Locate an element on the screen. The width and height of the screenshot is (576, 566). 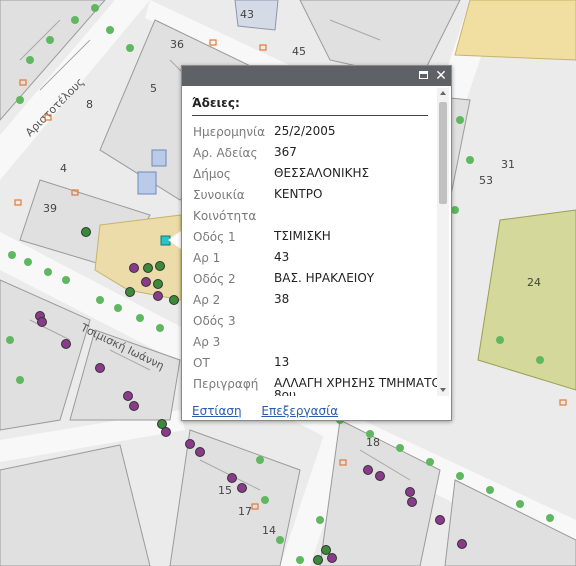
attribute-row: Οδός 3 is located at coordinates (322, 321).